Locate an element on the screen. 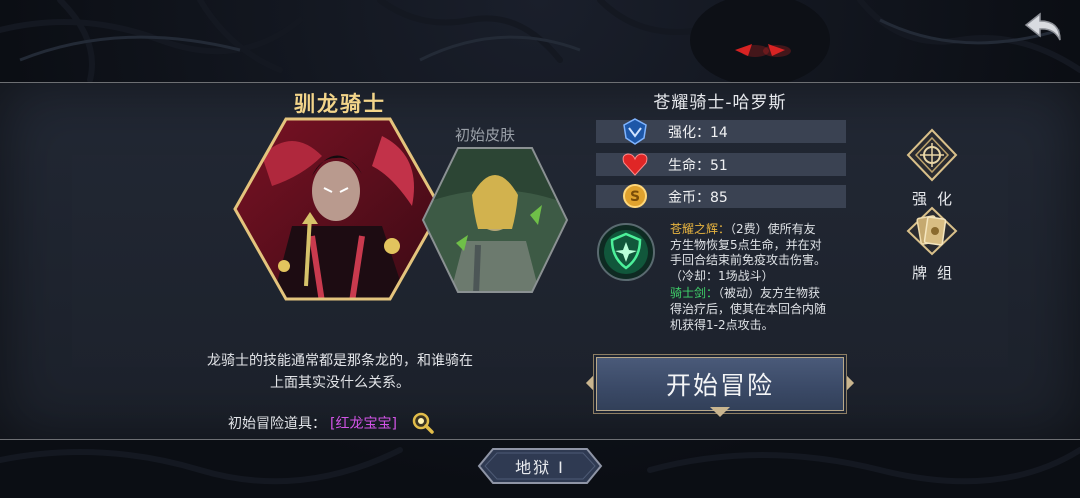 Image resolution: width=1080 pixels, height=498 pixels. starting-item-row: 初始冒险道具： [红龙宝宝] is located at coordinates (331, 423).